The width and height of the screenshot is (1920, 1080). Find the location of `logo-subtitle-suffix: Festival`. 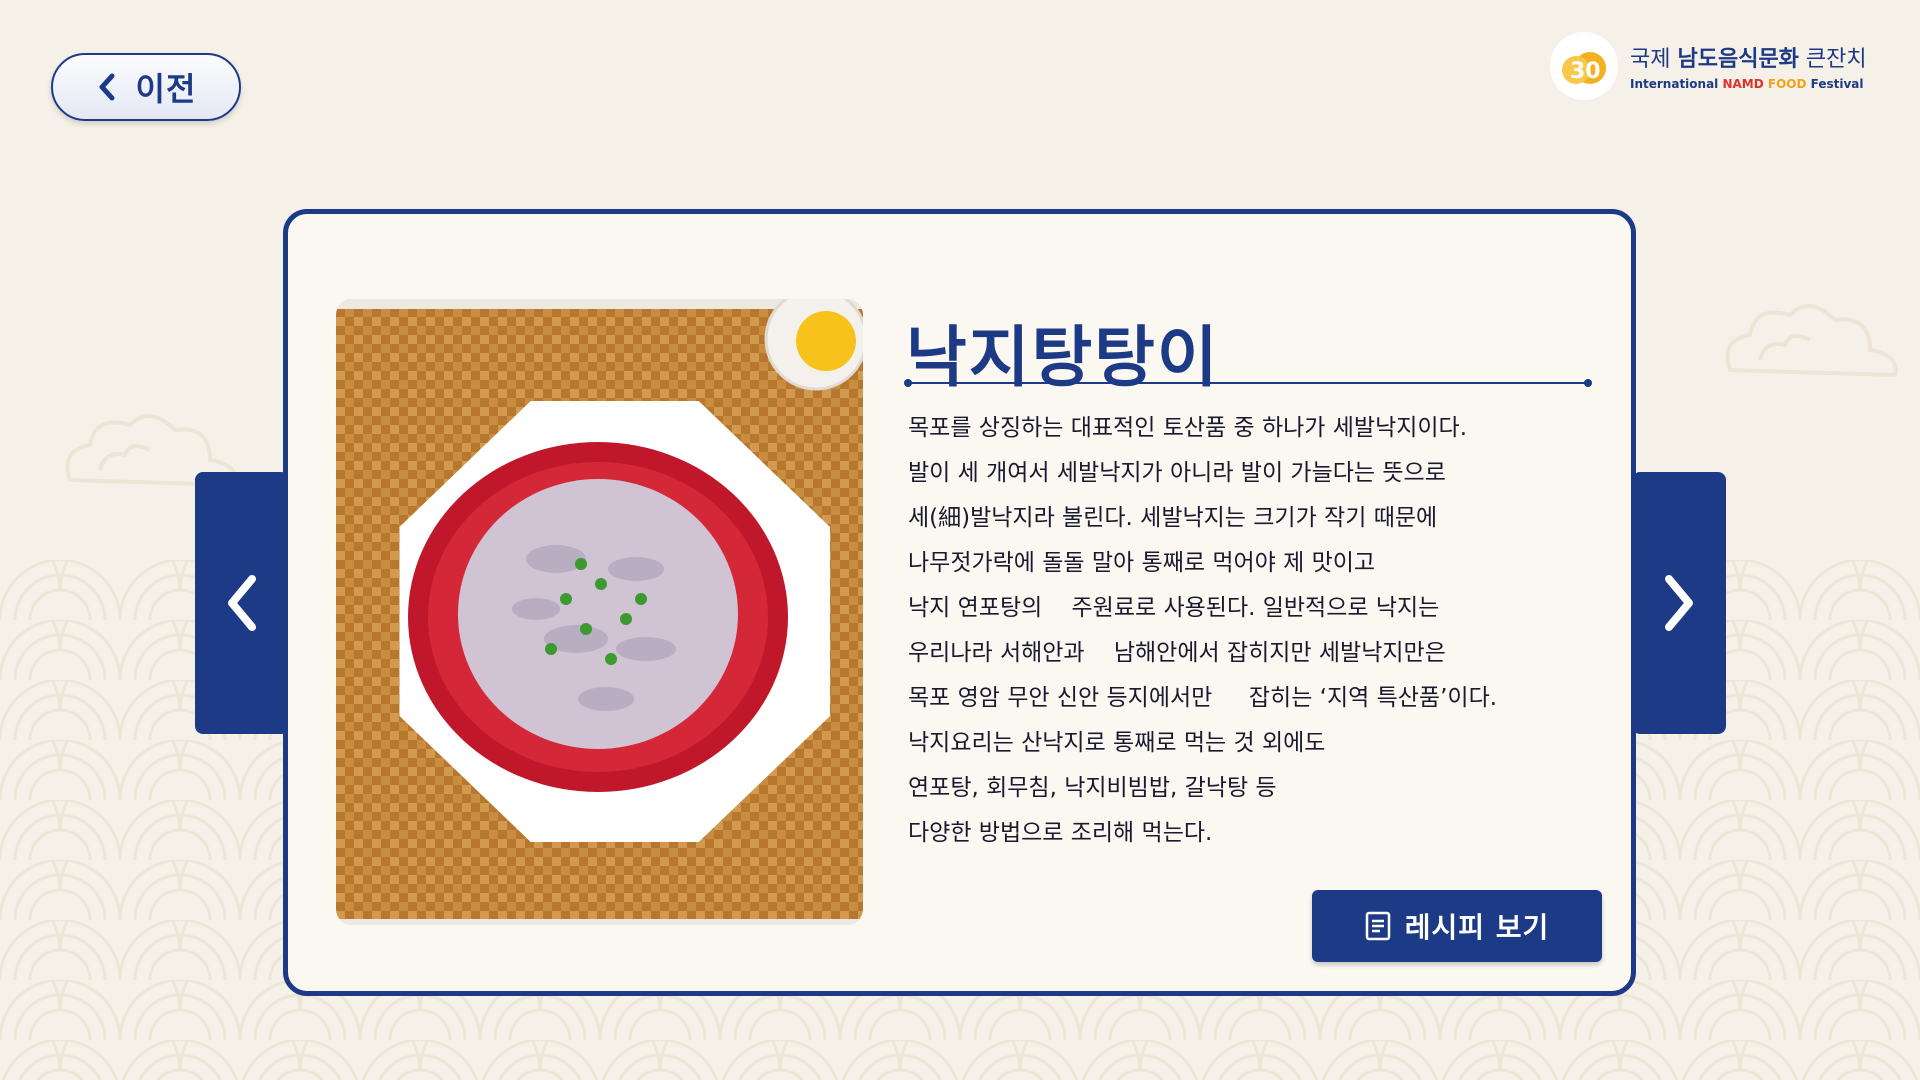

logo-subtitle-suffix: Festival is located at coordinates (1837, 84).